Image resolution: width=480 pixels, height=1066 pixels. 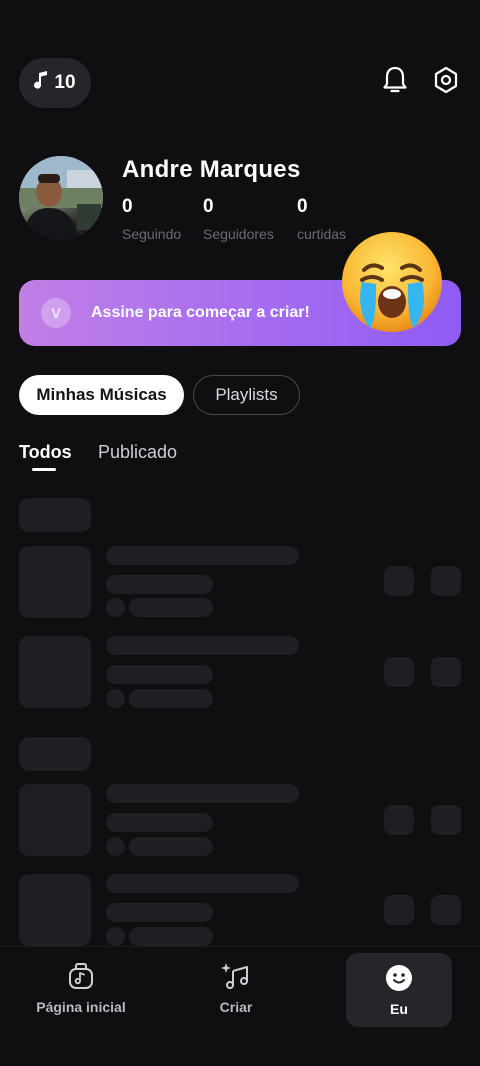 What do you see at coordinates (399, 1008) in the screenshot?
I see `nav-me-label: Eu` at bounding box center [399, 1008].